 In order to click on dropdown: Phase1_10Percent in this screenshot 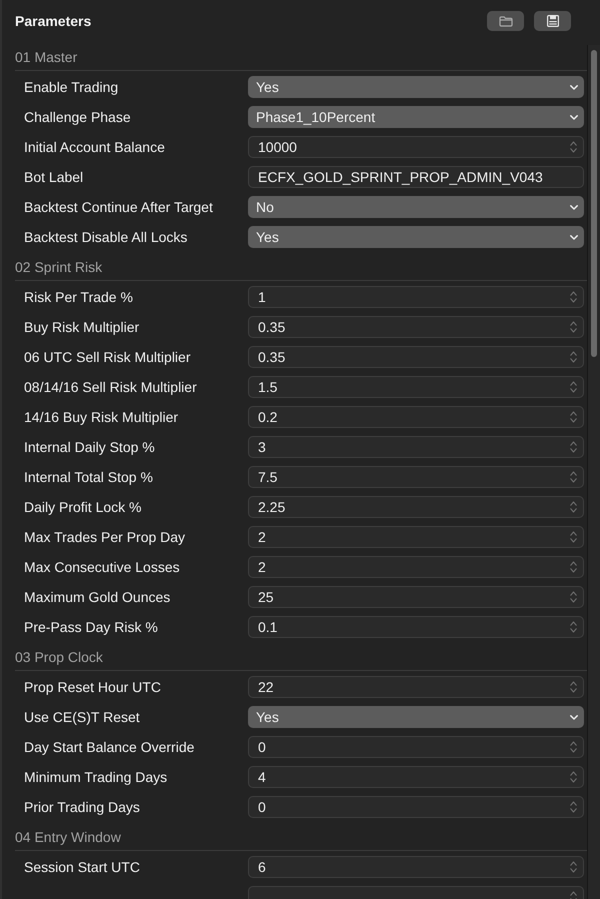, I will do `click(416, 117)`.